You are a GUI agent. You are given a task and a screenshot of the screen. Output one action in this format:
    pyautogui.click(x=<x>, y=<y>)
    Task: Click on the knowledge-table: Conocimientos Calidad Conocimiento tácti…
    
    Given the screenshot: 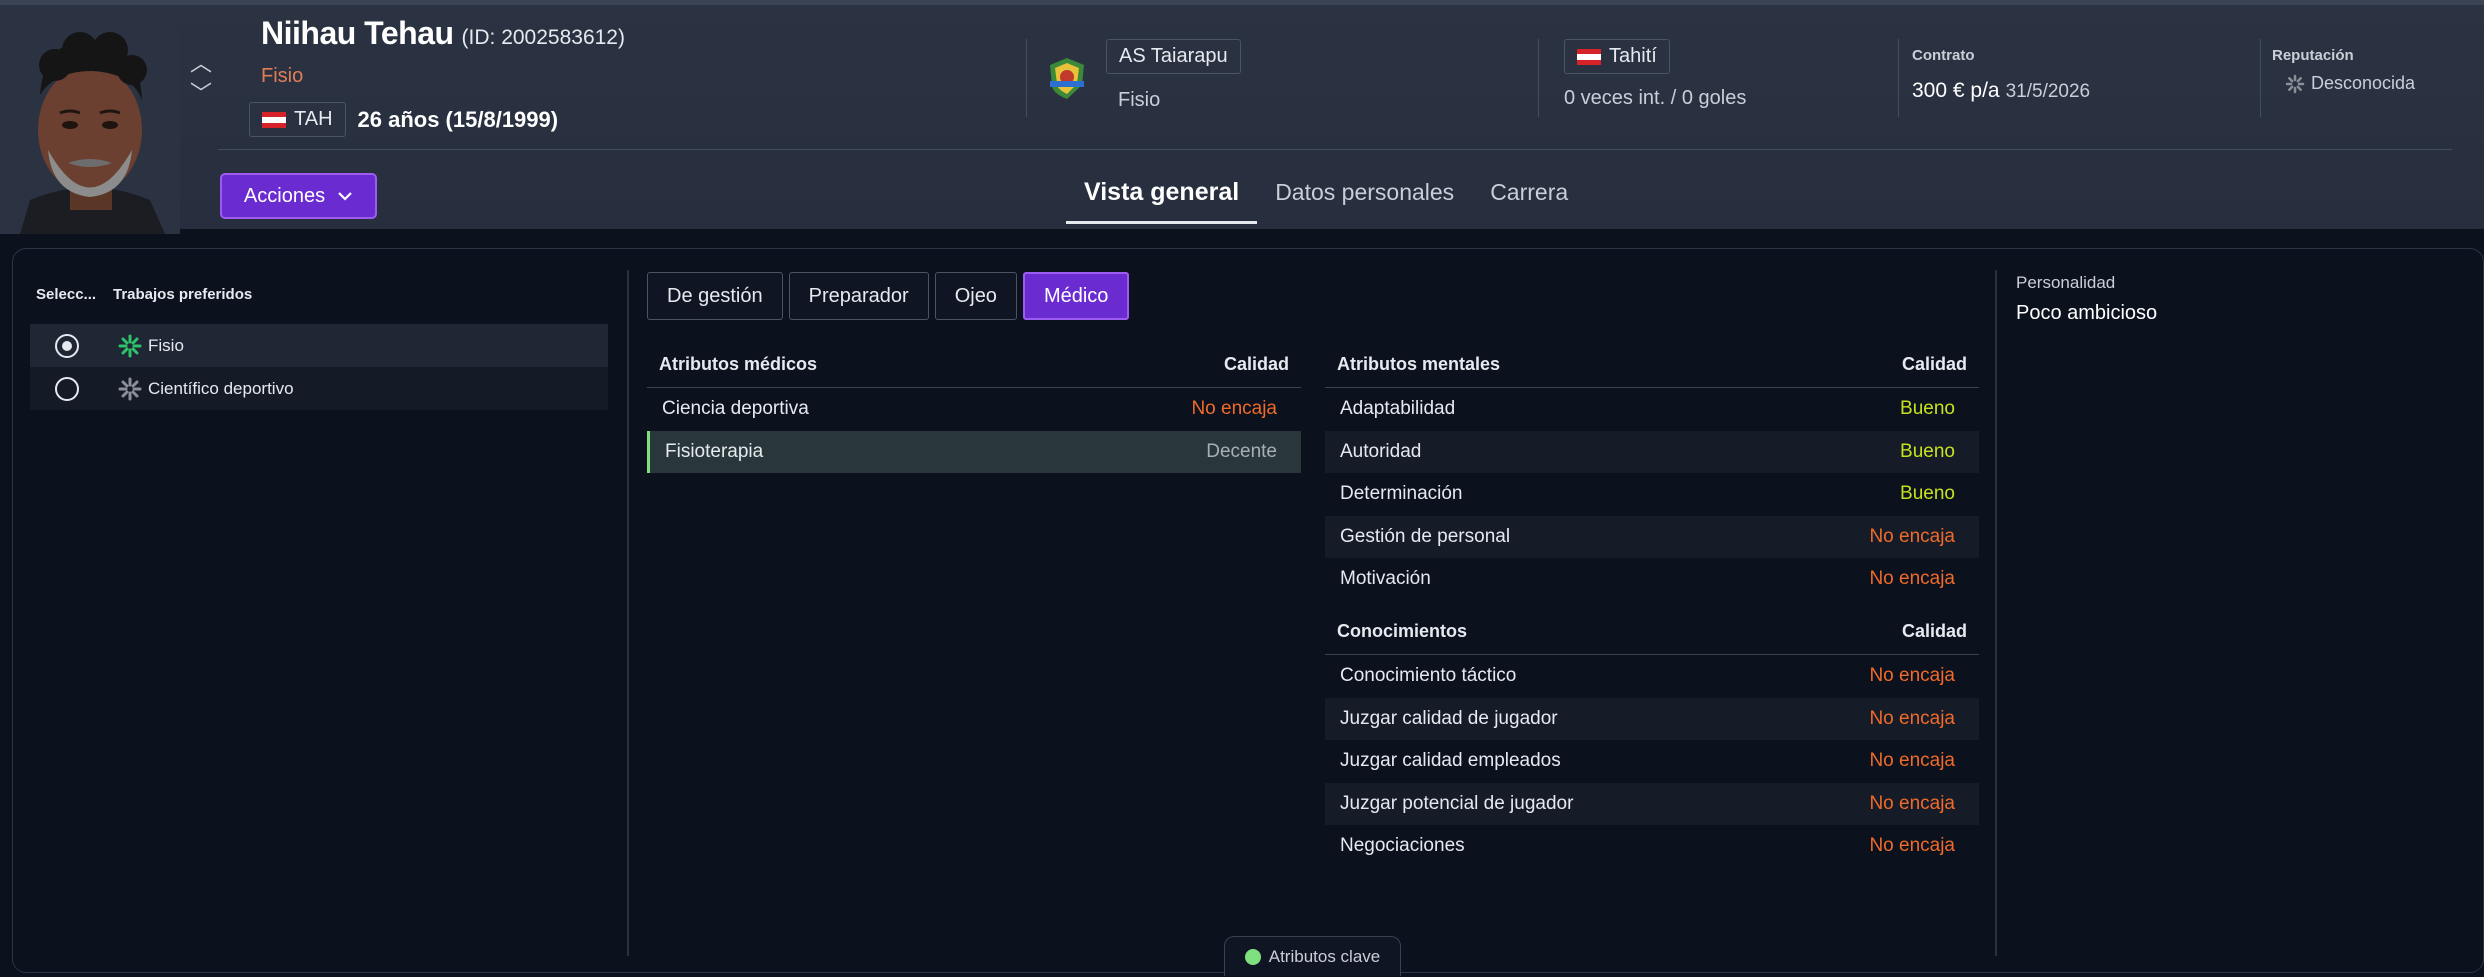 What is the action you would take?
    pyautogui.click(x=1652, y=738)
    